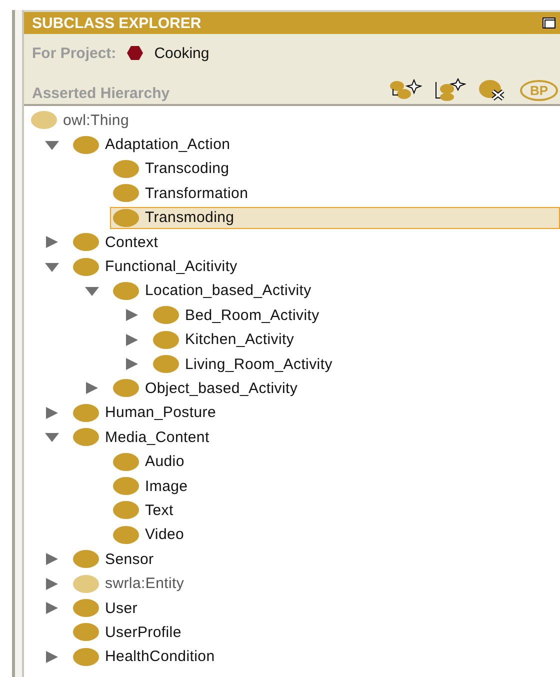 The width and height of the screenshot is (560, 677). What do you see at coordinates (335, 169) in the screenshot?
I see `tree-item: Transcoding` at bounding box center [335, 169].